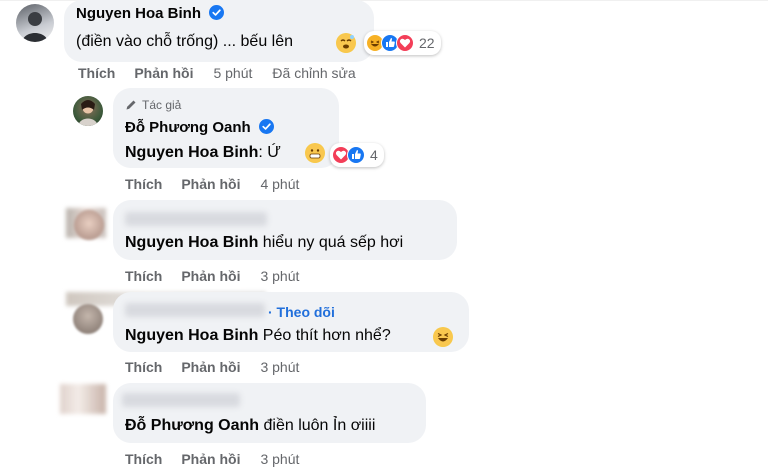 Image resolution: width=768 pixels, height=474 pixels. Describe the element at coordinates (346, 43) in the screenshot. I see `hot-face-emoji-icon` at that location.